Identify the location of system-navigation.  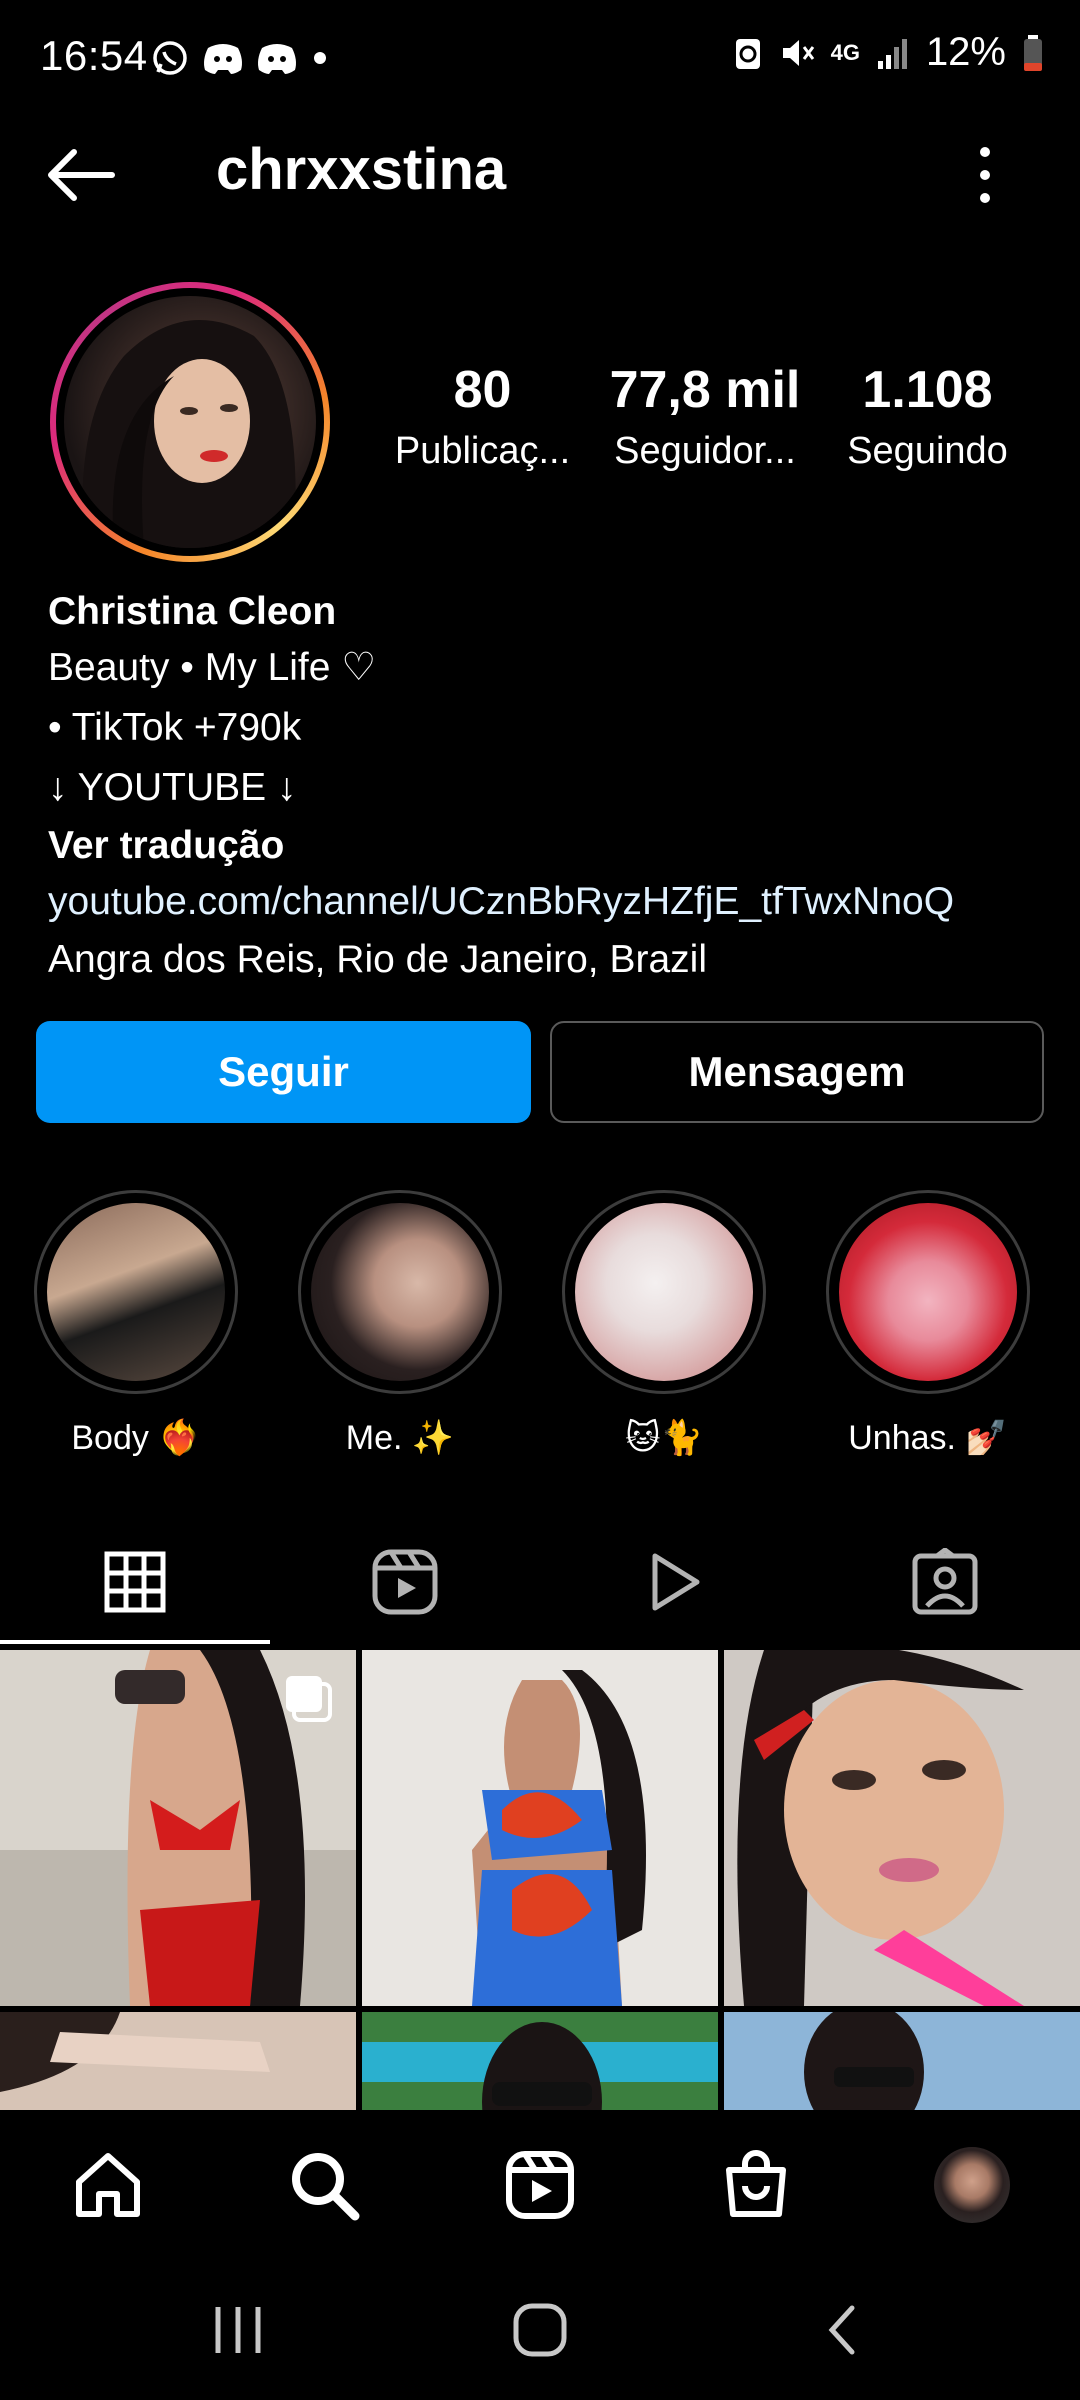
(540, 2330).